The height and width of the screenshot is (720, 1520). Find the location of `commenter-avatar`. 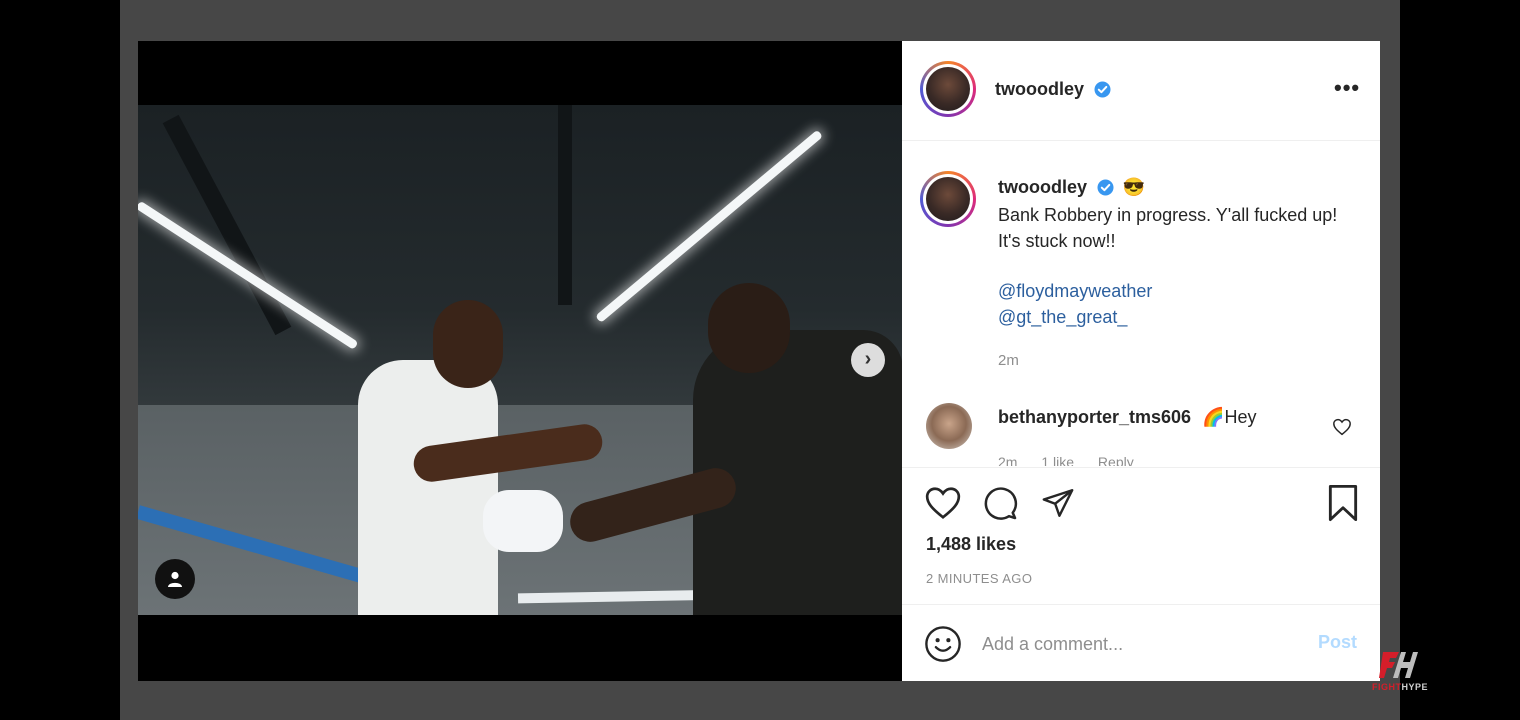

commenter-avatar is located at coordinates (949, 426).